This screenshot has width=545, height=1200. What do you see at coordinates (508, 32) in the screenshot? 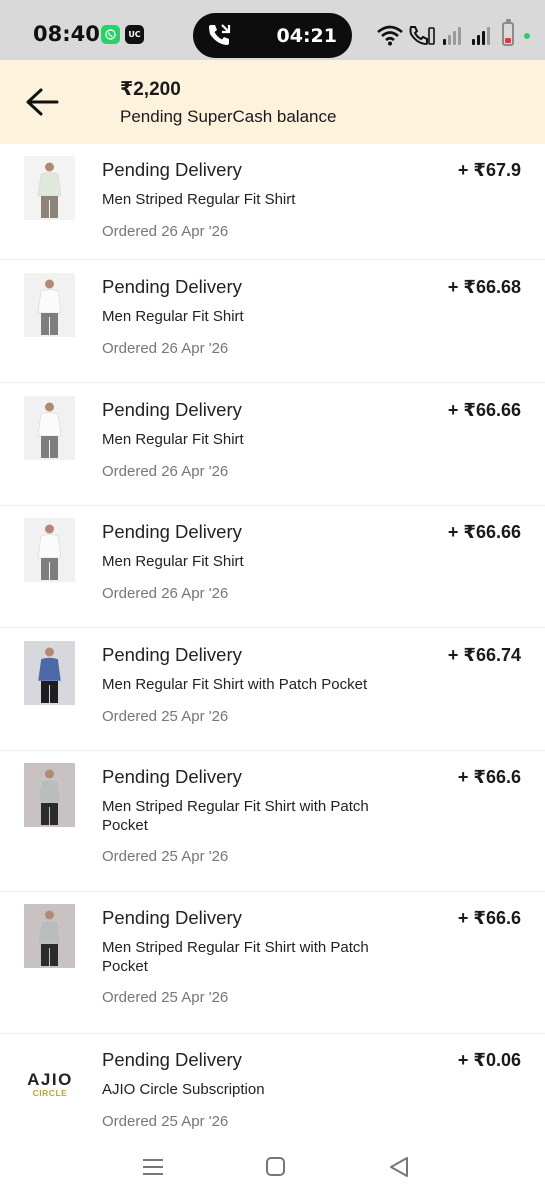
I see `battery-icon` at bounding box center [508, 32].